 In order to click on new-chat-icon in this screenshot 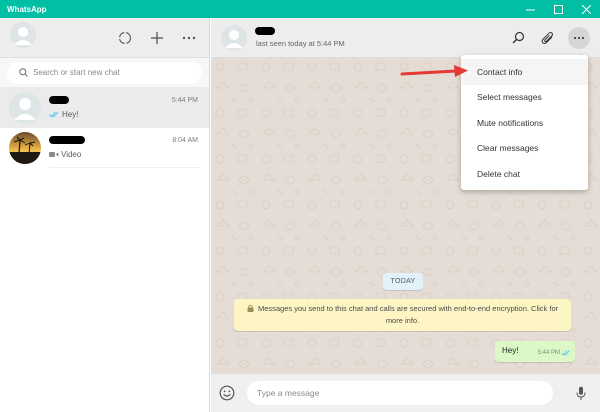, I will do `click(157, 37)`.